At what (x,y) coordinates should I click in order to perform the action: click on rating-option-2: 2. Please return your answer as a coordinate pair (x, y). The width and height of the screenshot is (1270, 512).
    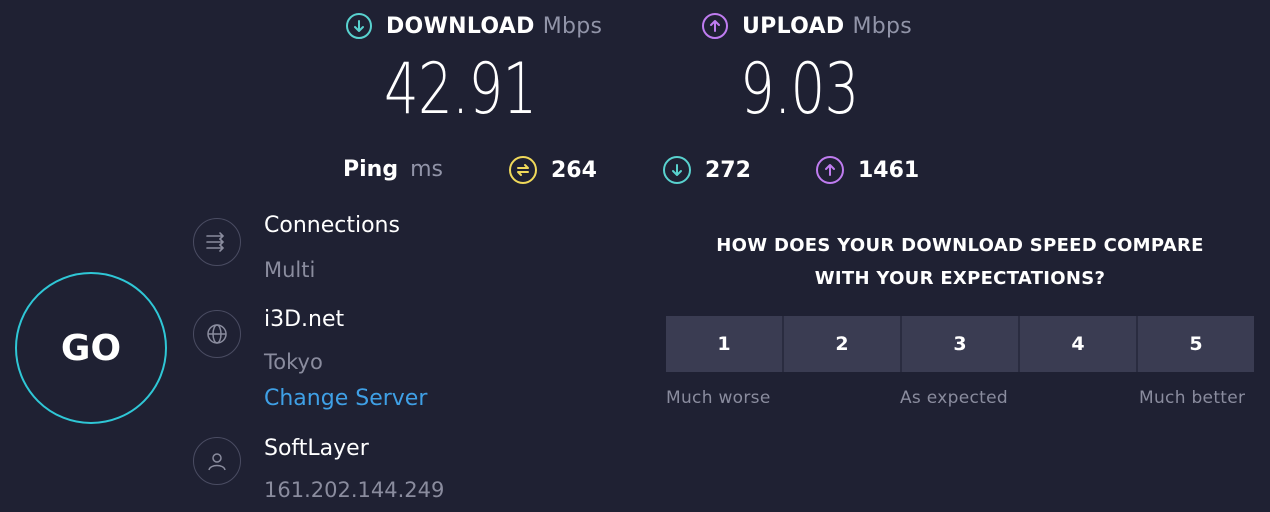
    Looking at the image, I should click on (841, 344).